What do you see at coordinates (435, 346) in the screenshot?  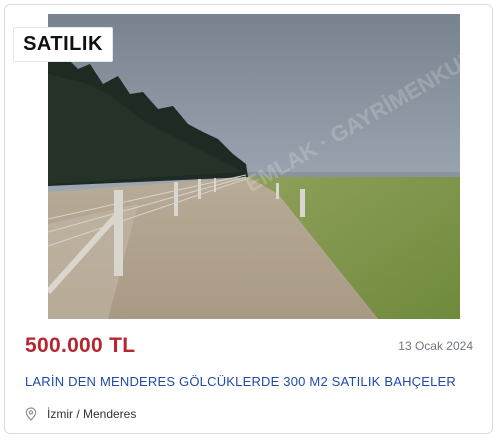 I see `listing-date: 13 Ocak 2024` at bounding box center [435, 346].